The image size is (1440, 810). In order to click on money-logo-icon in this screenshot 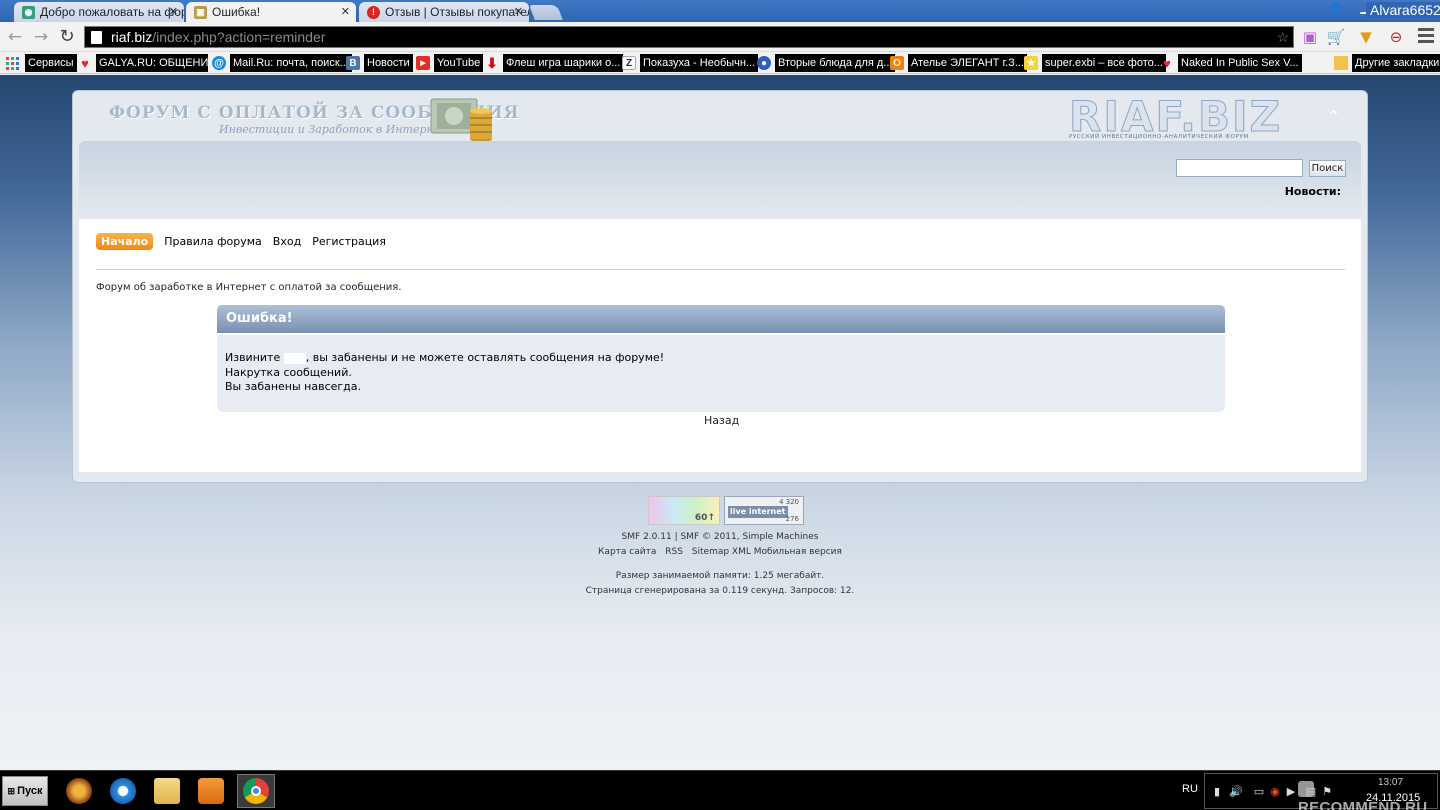, I will do `click(461, 120)`.